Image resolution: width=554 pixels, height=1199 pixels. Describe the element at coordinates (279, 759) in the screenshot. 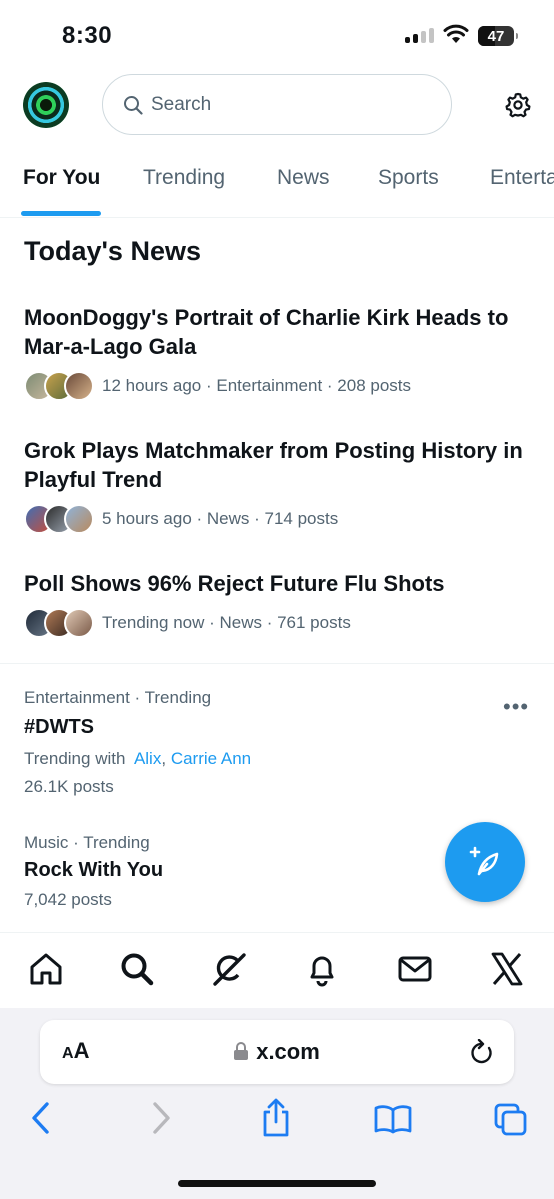

I see `trend-related: Trending with Alix, Carrie Ann` at that location.